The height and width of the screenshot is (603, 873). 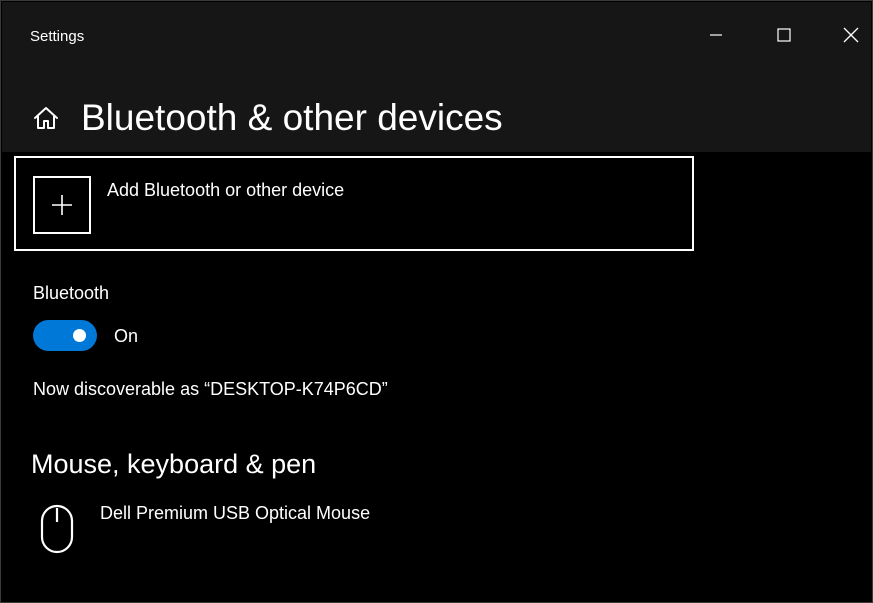 I want to click on close-icon, so click(x=851, y=35).